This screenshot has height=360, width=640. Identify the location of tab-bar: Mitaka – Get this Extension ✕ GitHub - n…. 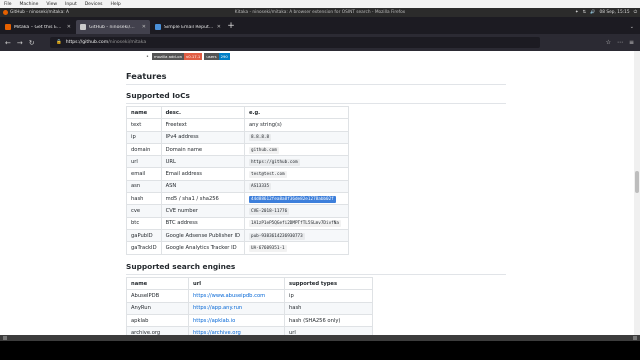
(320, 25).